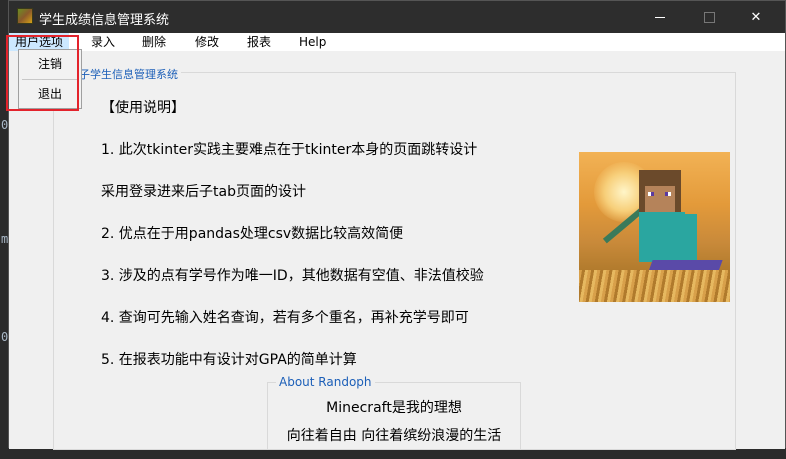  What do you see at coordinates (25, 16) in the screenshot?
I see `app-icon` at bounding box center [25, 16].